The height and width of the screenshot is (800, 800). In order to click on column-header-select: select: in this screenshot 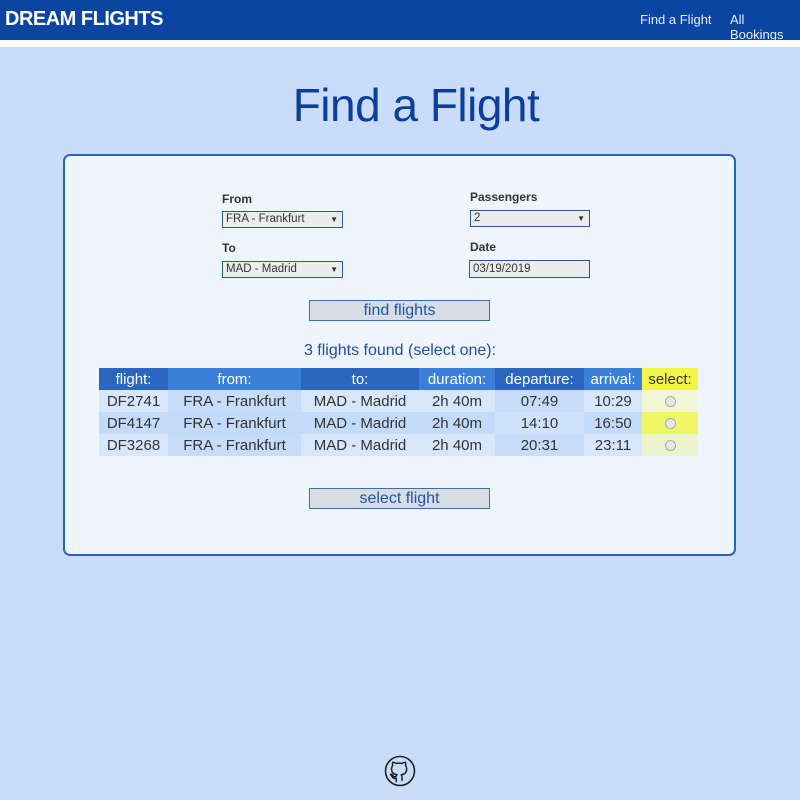, I will do `click(670, 379)`.